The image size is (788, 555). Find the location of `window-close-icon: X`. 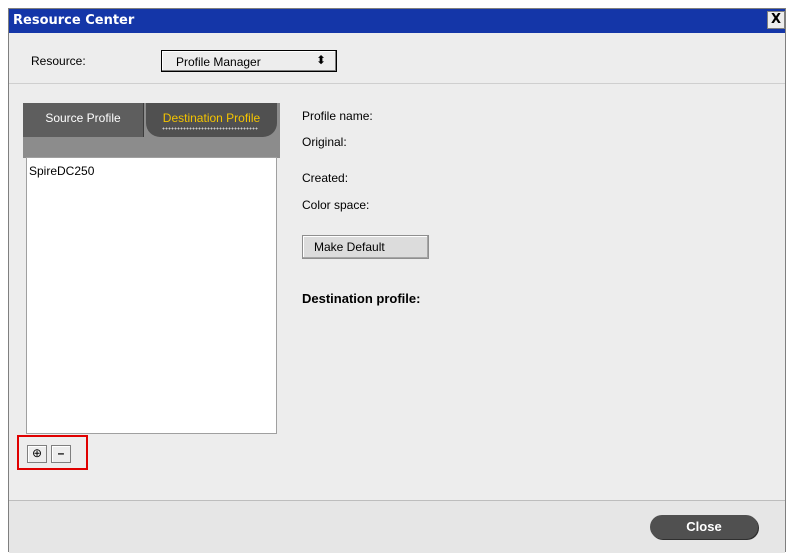

window-close-icon: X is located at coordinates (776, 20).